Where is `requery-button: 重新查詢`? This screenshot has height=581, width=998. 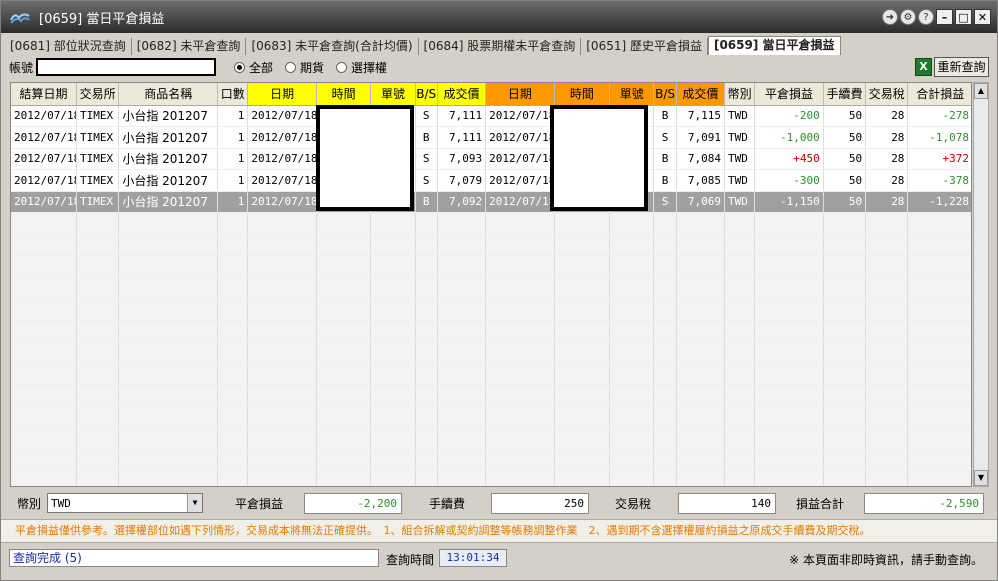 requery-button: 重新查詢 is located at coordinates (961, 67).